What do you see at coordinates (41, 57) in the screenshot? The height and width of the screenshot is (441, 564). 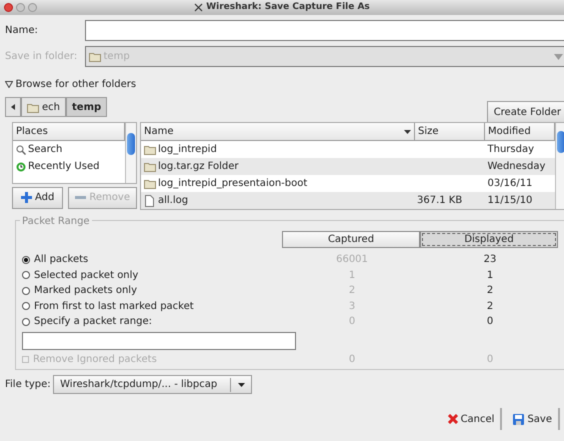 I see `field-label: Save in folder:` at bounding box center [41, 57].